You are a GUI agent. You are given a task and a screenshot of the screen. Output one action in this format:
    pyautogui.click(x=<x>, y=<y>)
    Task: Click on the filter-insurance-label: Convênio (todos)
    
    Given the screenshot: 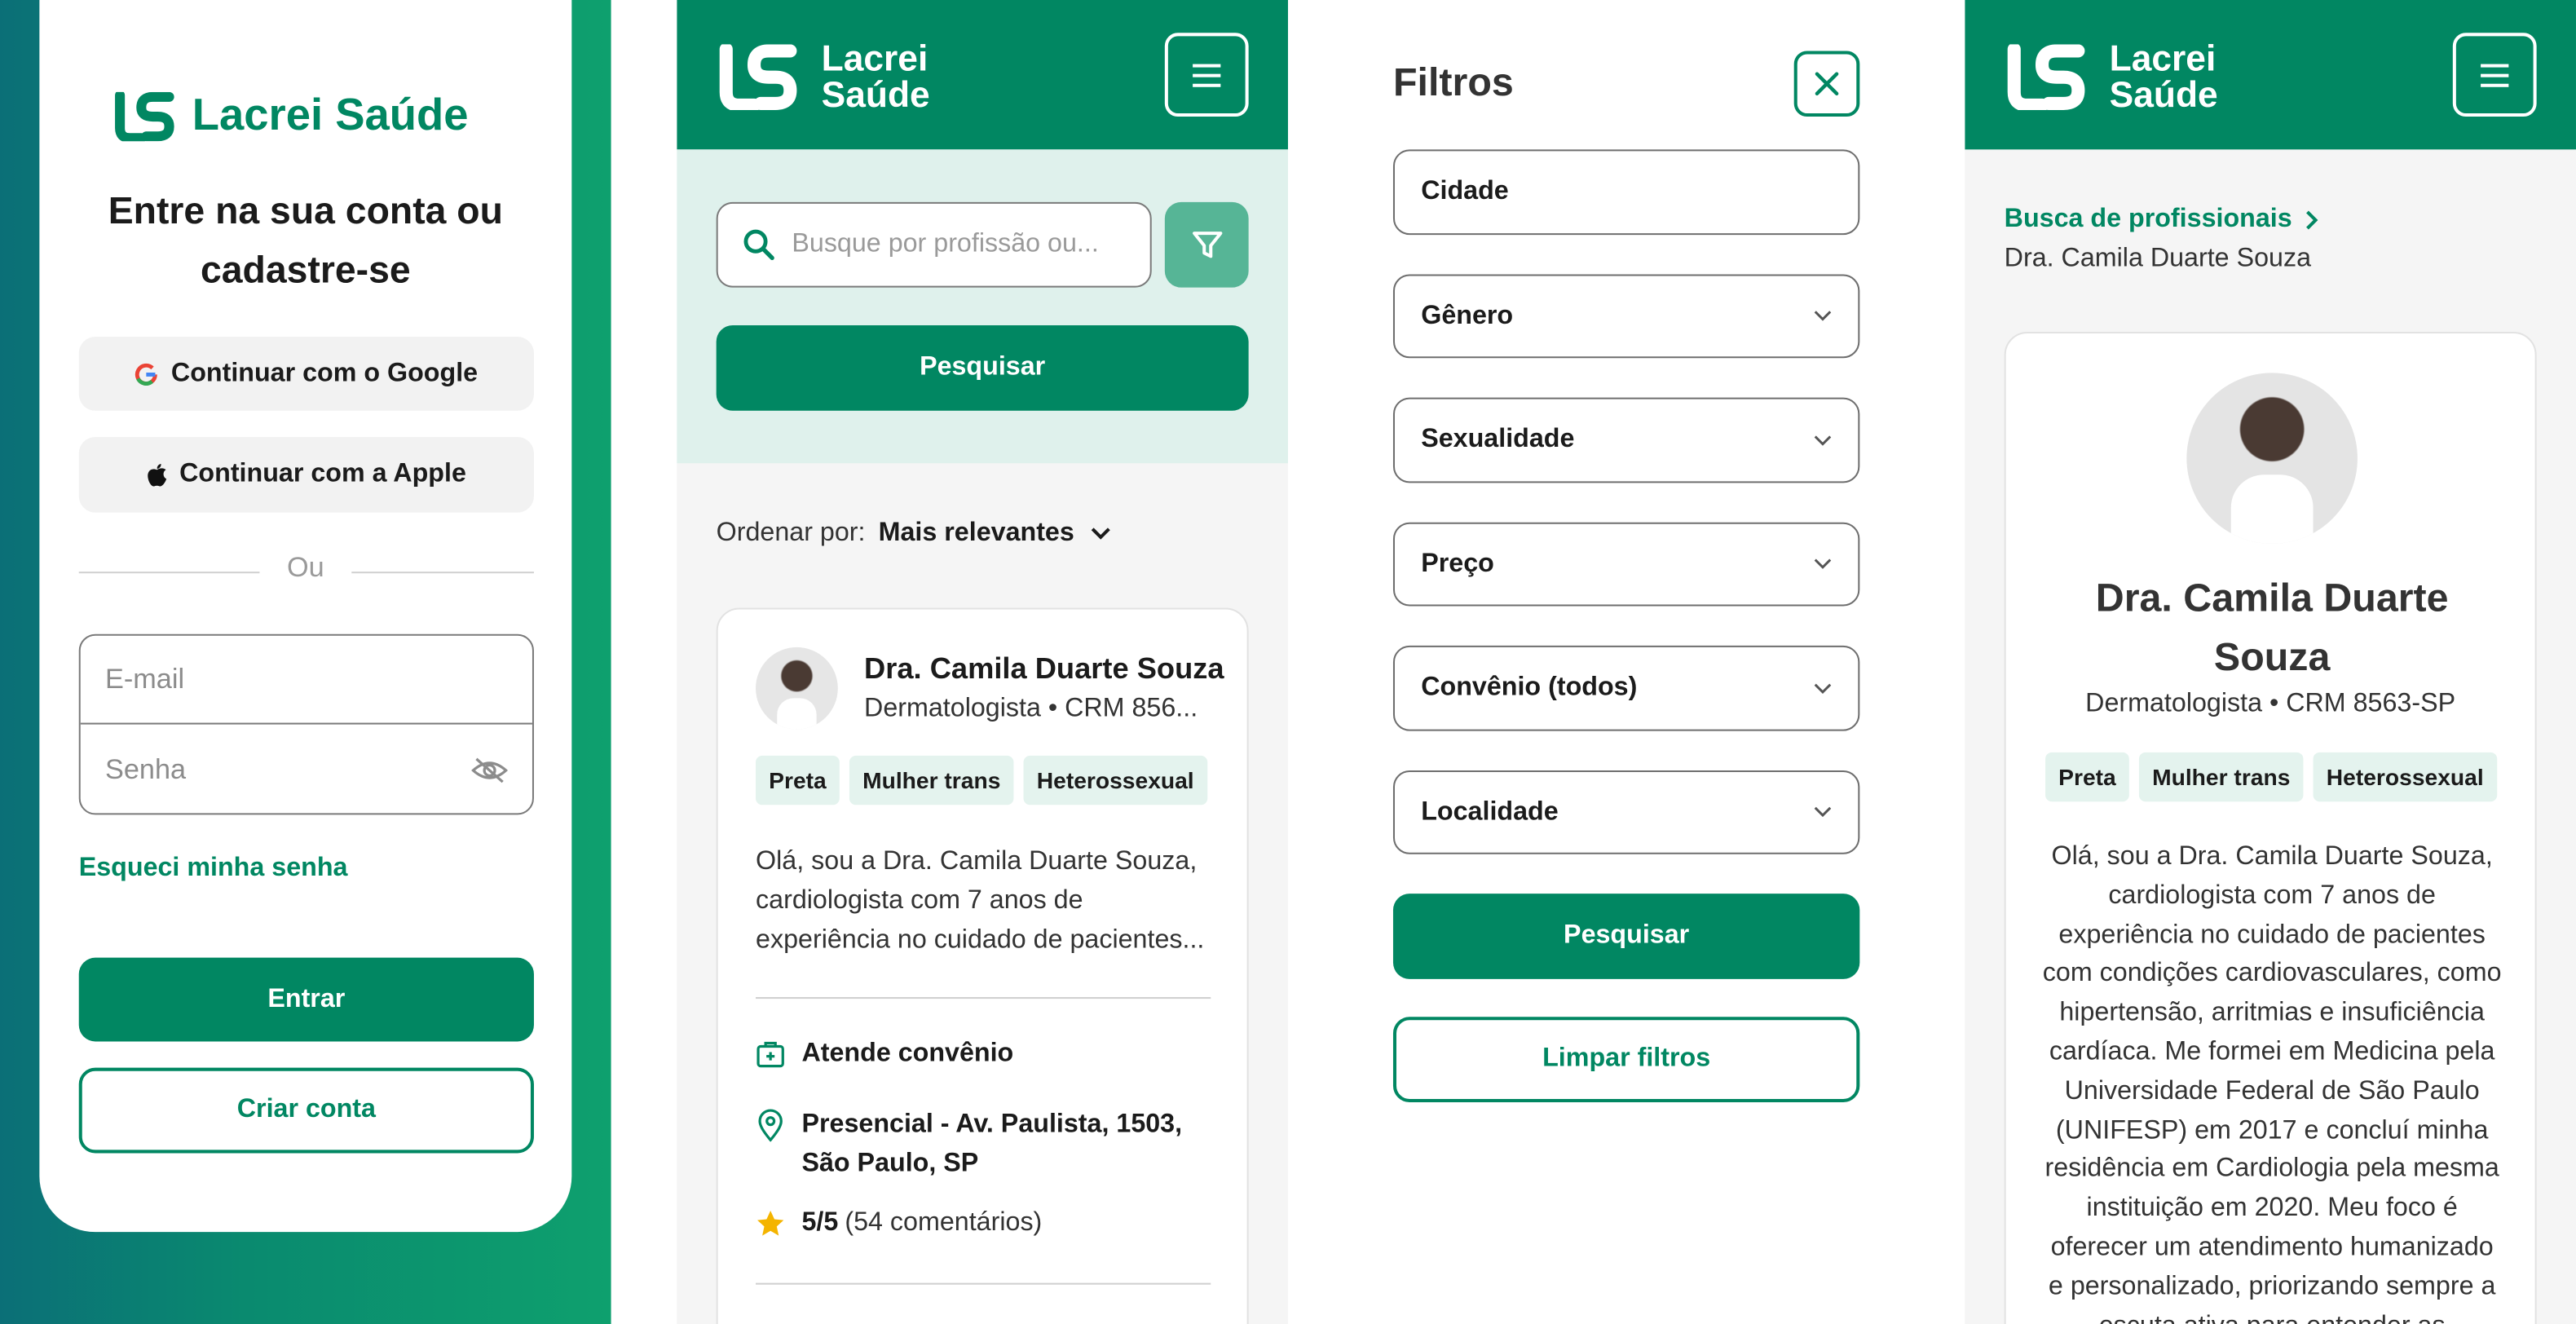 What is the action you would take?
    pyautogui.click(x=1529, y=687)
    